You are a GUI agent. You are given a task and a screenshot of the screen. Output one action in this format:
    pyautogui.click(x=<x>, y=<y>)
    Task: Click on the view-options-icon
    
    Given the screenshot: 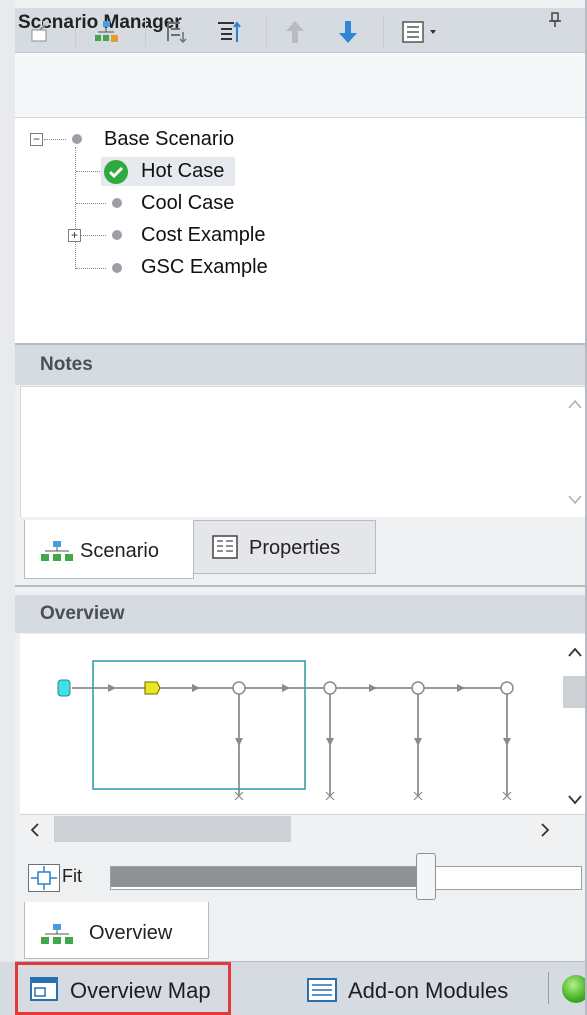 What is the action you would take?
    pyautogui.click(x=425, y=32)
    